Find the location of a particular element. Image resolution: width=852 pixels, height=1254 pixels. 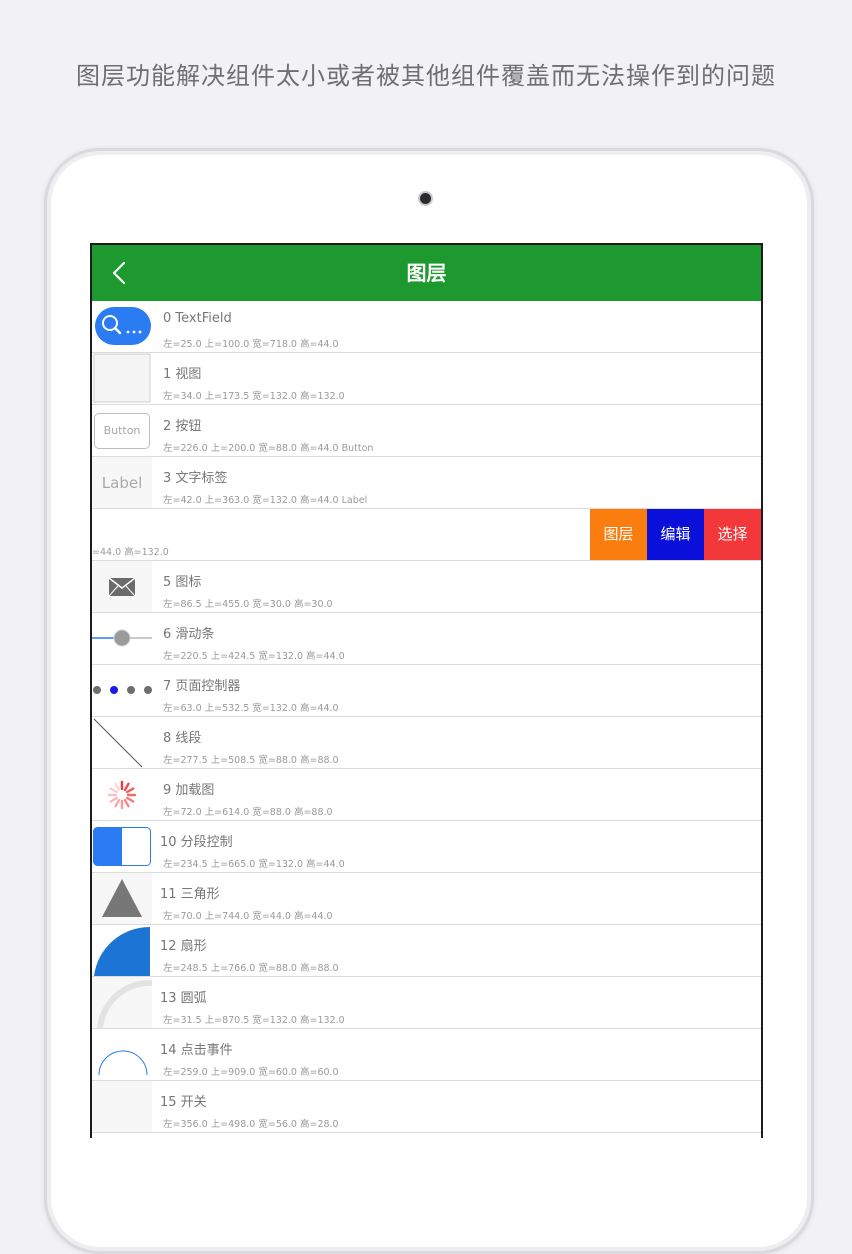

layer-title: 11 三角形 is located at coordinates (190, 894).